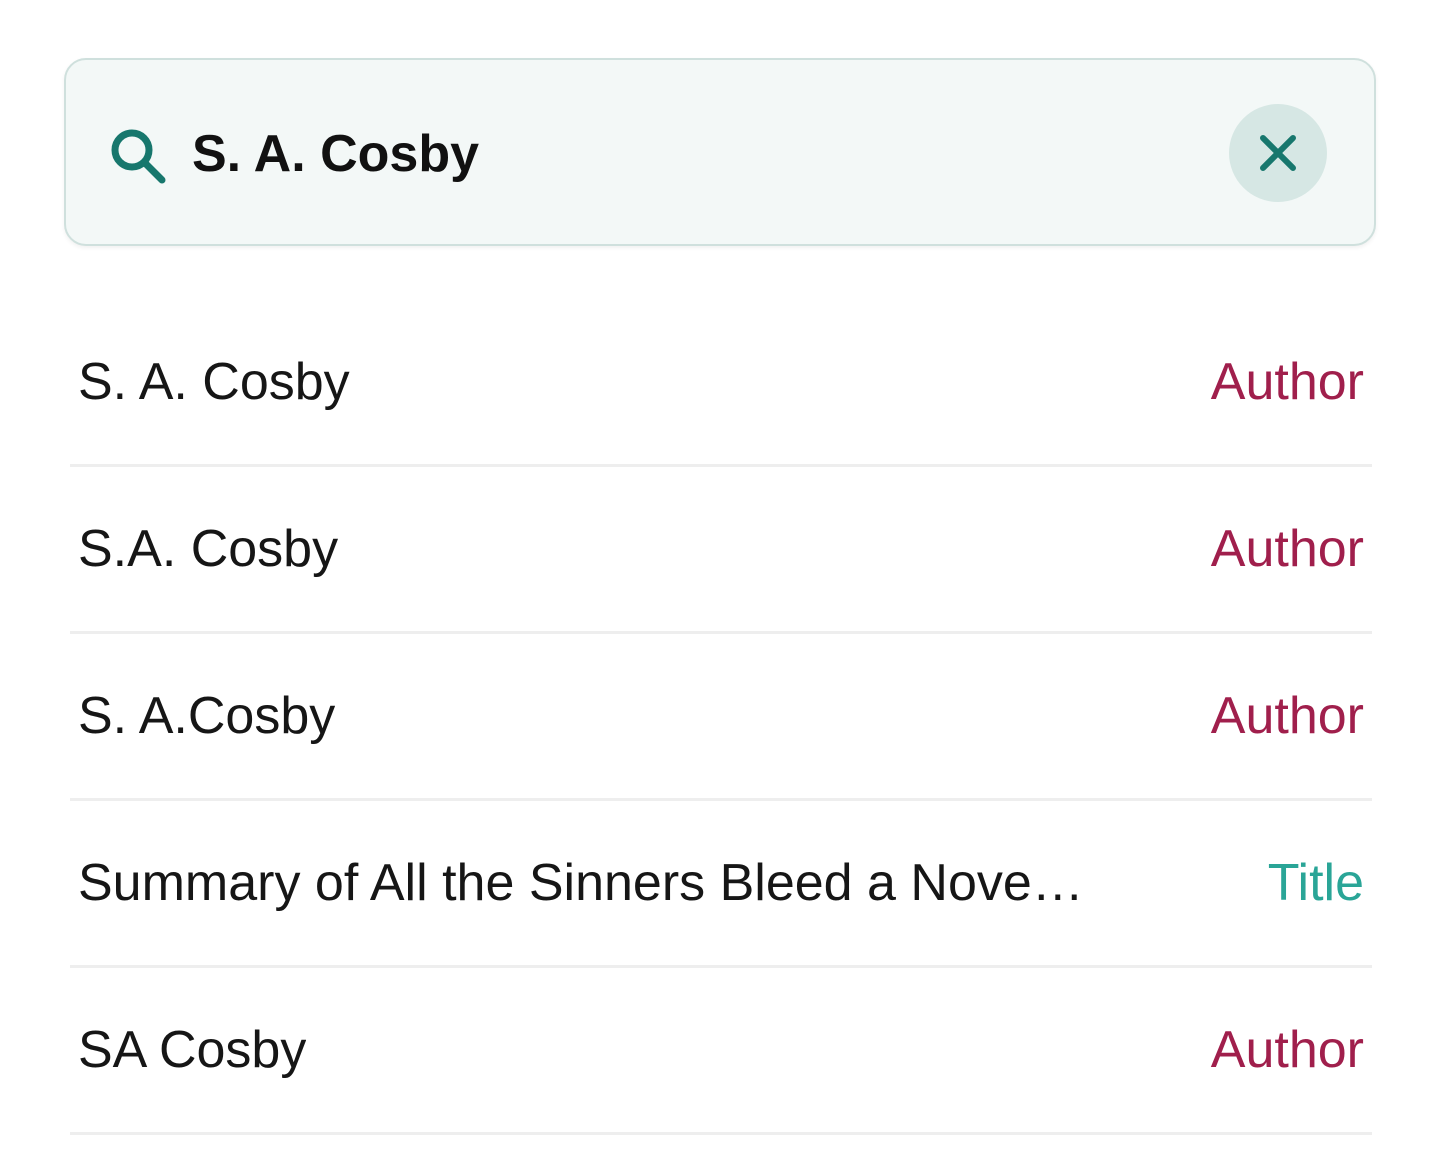  What do you see at coordinates (692, 154) in the screenshot?
I see `search-input` at bounding box center [692, 154].